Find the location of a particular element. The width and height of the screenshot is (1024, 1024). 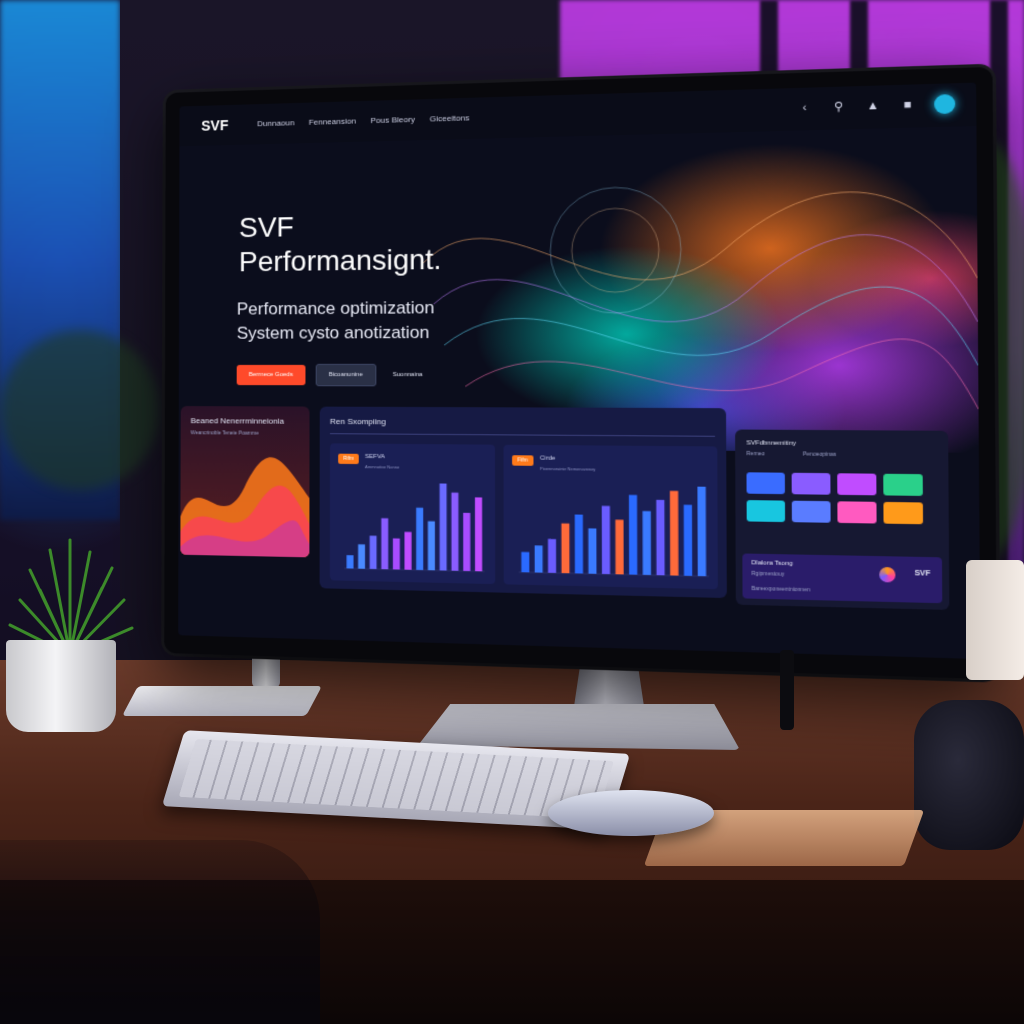

card-subtitle: Rgipmestouy is located at coordinates (768, 574).